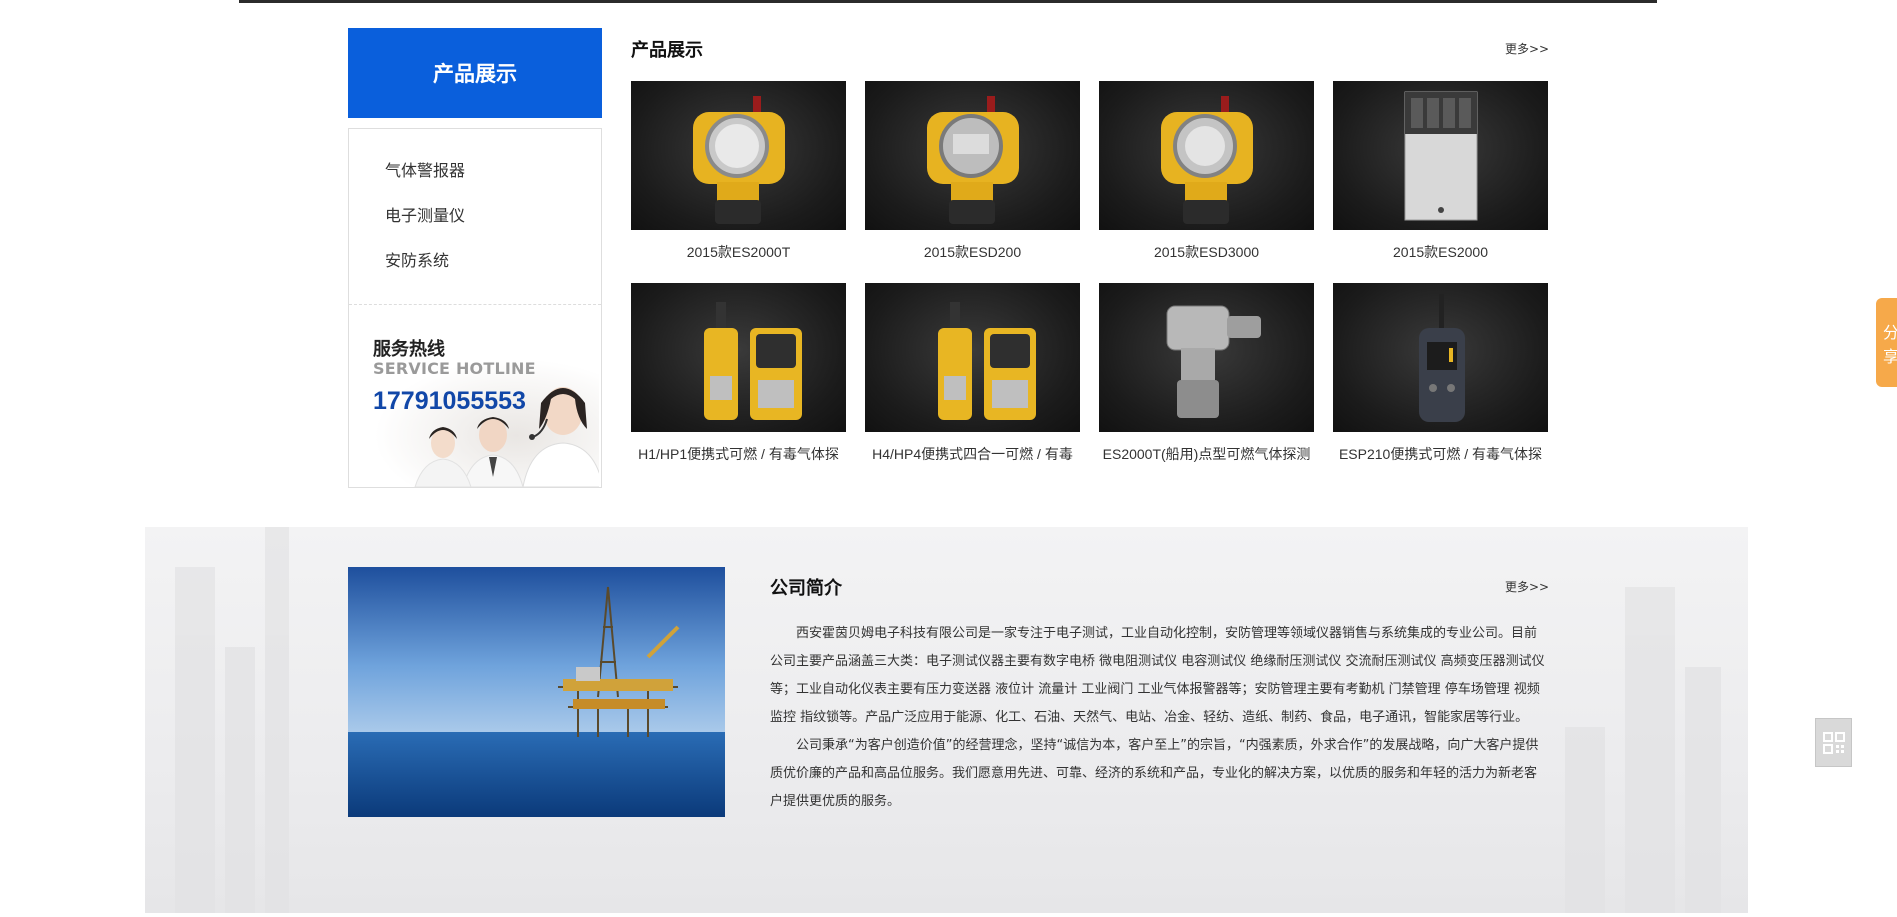 The height and width of the screenshot is (917, 1897). I want to click on customer-service-image, so click(481, 423).